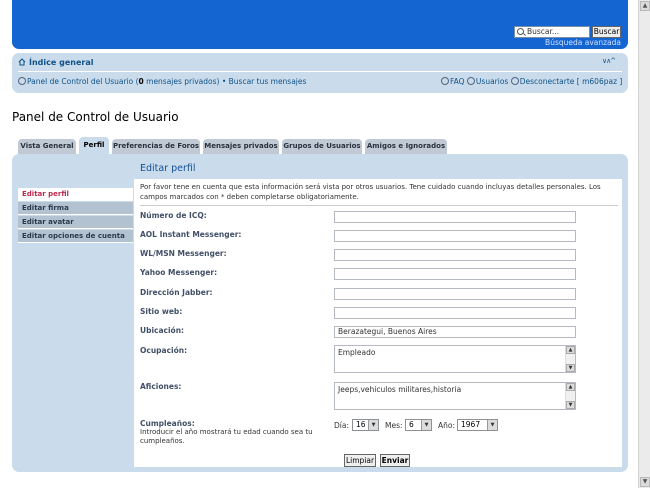  Describe the element at coordinates (455, 217) in the screenshot. I see `icq-field` at that location.